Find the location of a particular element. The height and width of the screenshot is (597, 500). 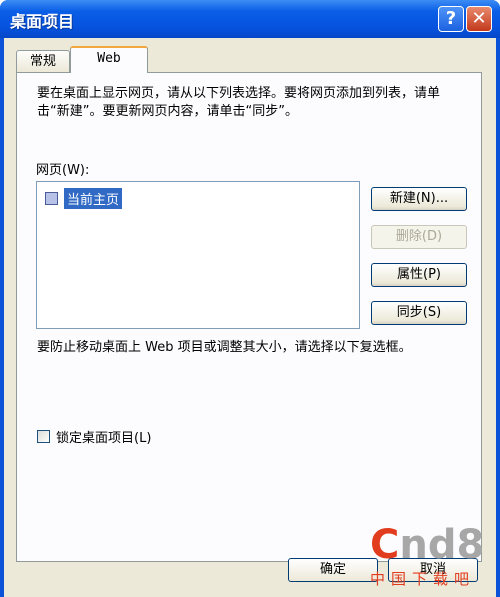

watermark-brand: Cnd8 is located at coordinates (427, 545).